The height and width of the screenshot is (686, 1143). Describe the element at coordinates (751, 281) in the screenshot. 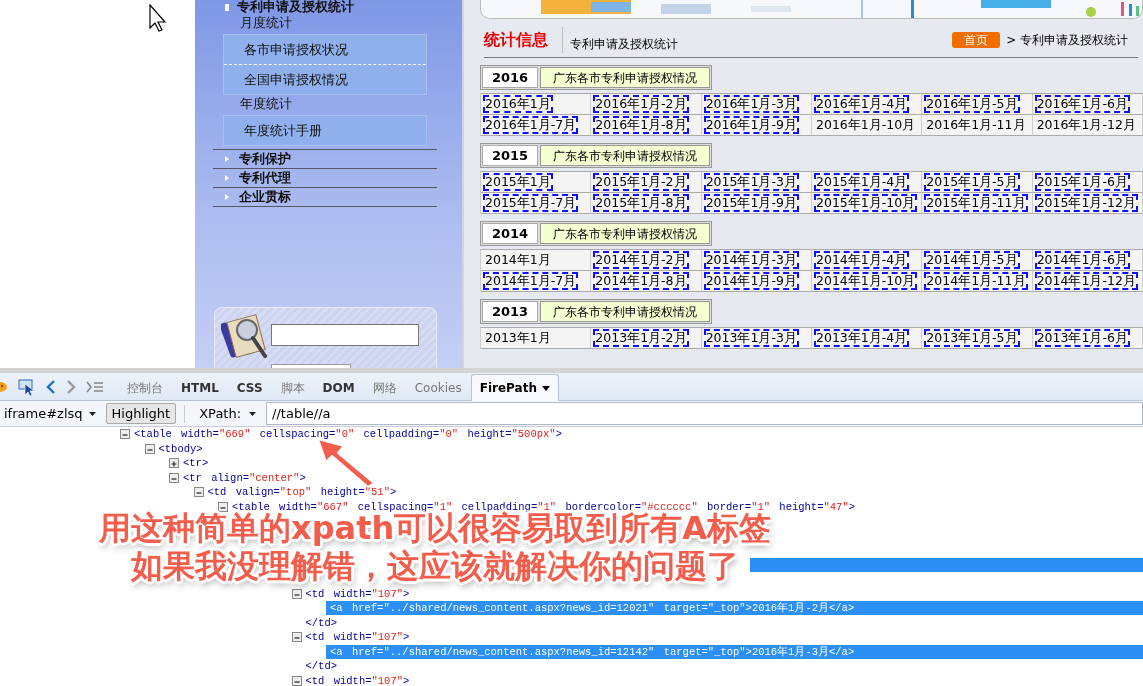

I see `month-link: 2014年1月-9月` at that location.